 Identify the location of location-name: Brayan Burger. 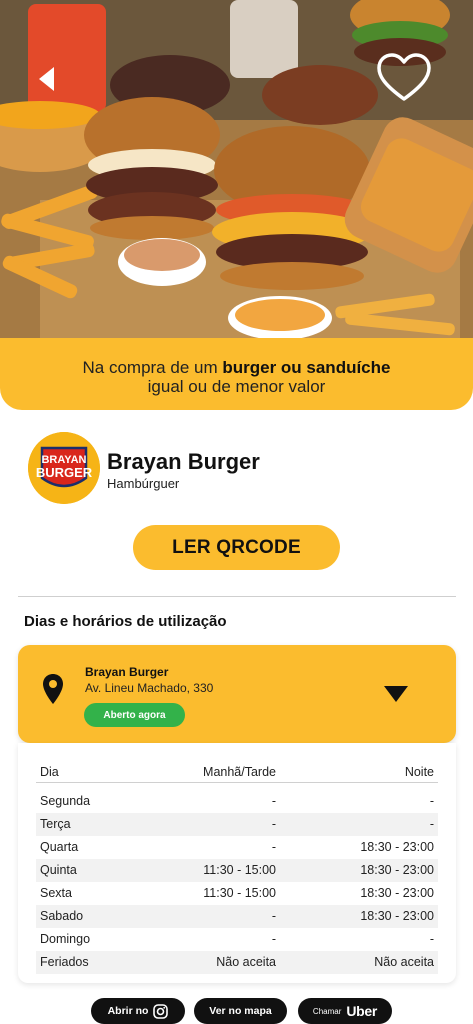
(127, 672).